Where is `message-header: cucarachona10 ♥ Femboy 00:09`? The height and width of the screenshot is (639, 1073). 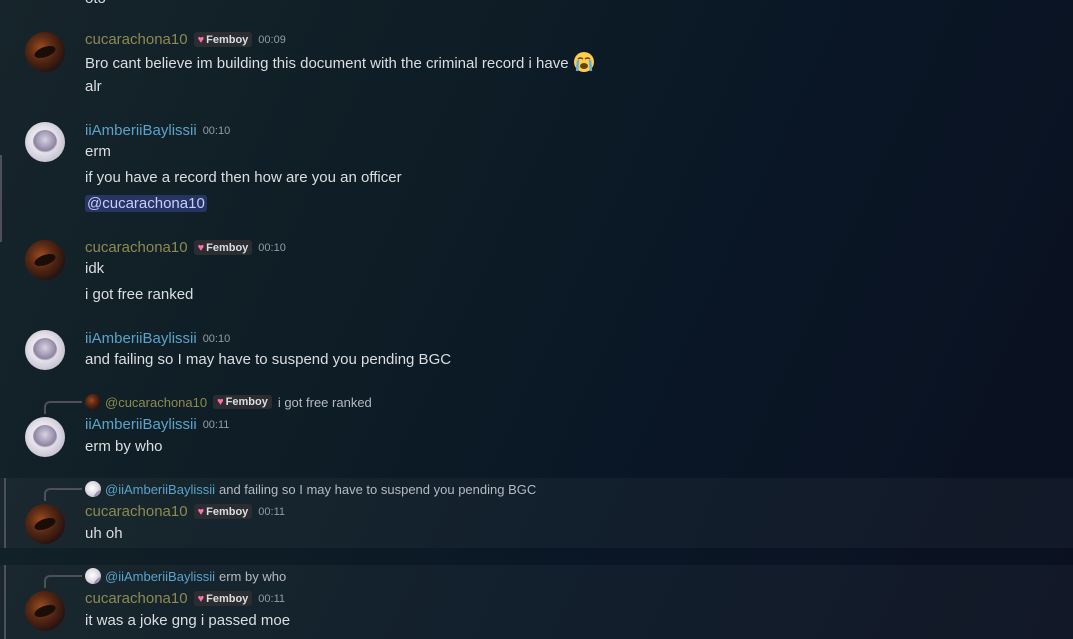
message-header: cucarachona10 ♥ Femboy 00:09 is located at coordinates (185, 39).